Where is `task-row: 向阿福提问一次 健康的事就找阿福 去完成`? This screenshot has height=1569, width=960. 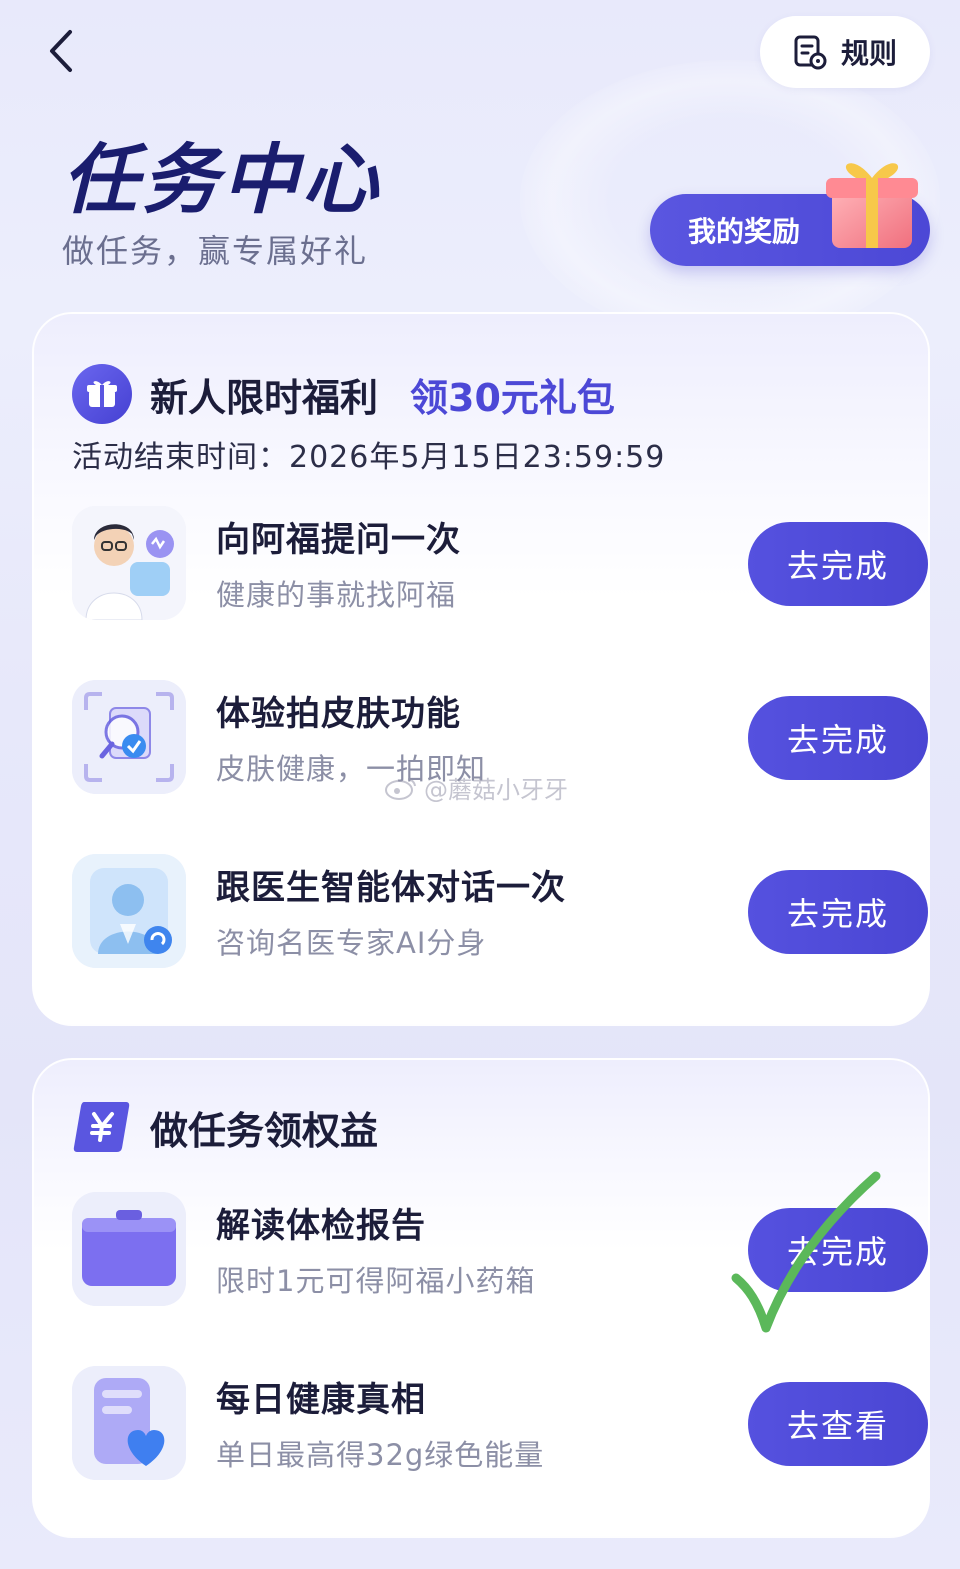
task-row: 向阿福提问一次 健康的事就找阿福 去完成 is located at coordinates (500, 564).